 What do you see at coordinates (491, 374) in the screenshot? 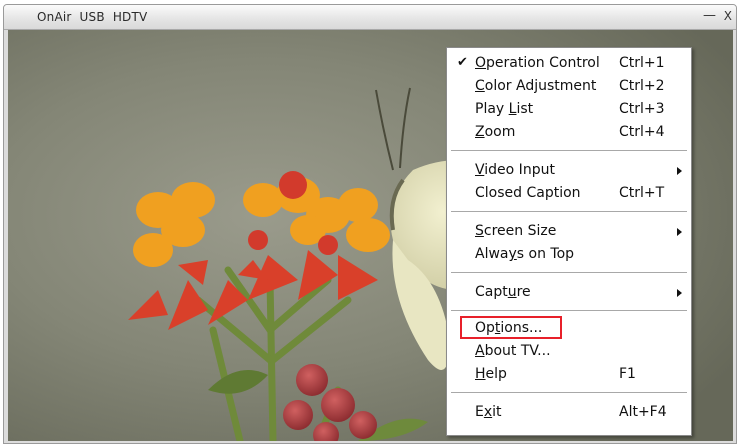
I see `menu-item-label: Help` at bounding box center [491, 374].